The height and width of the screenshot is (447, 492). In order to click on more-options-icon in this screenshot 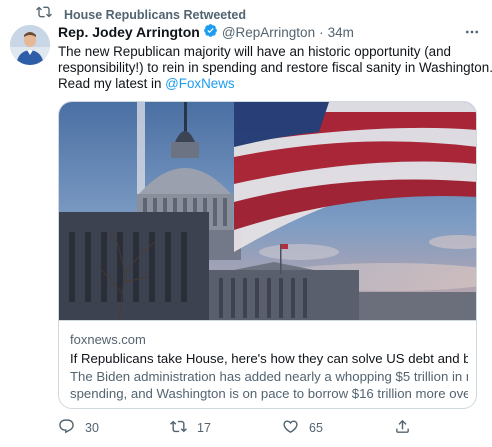, I will do `click(472, 32)`.